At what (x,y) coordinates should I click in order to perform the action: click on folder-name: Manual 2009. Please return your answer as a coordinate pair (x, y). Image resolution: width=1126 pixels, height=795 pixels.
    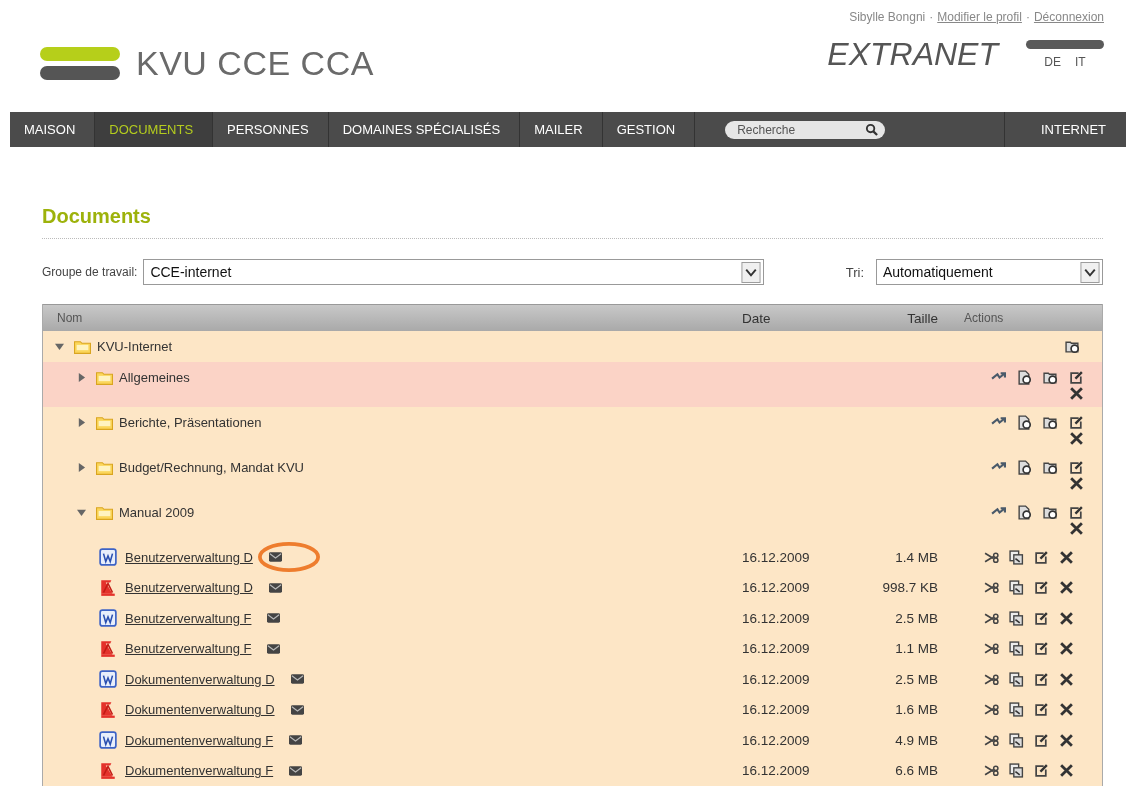
    Looking at the image, I should click on (157, 512).